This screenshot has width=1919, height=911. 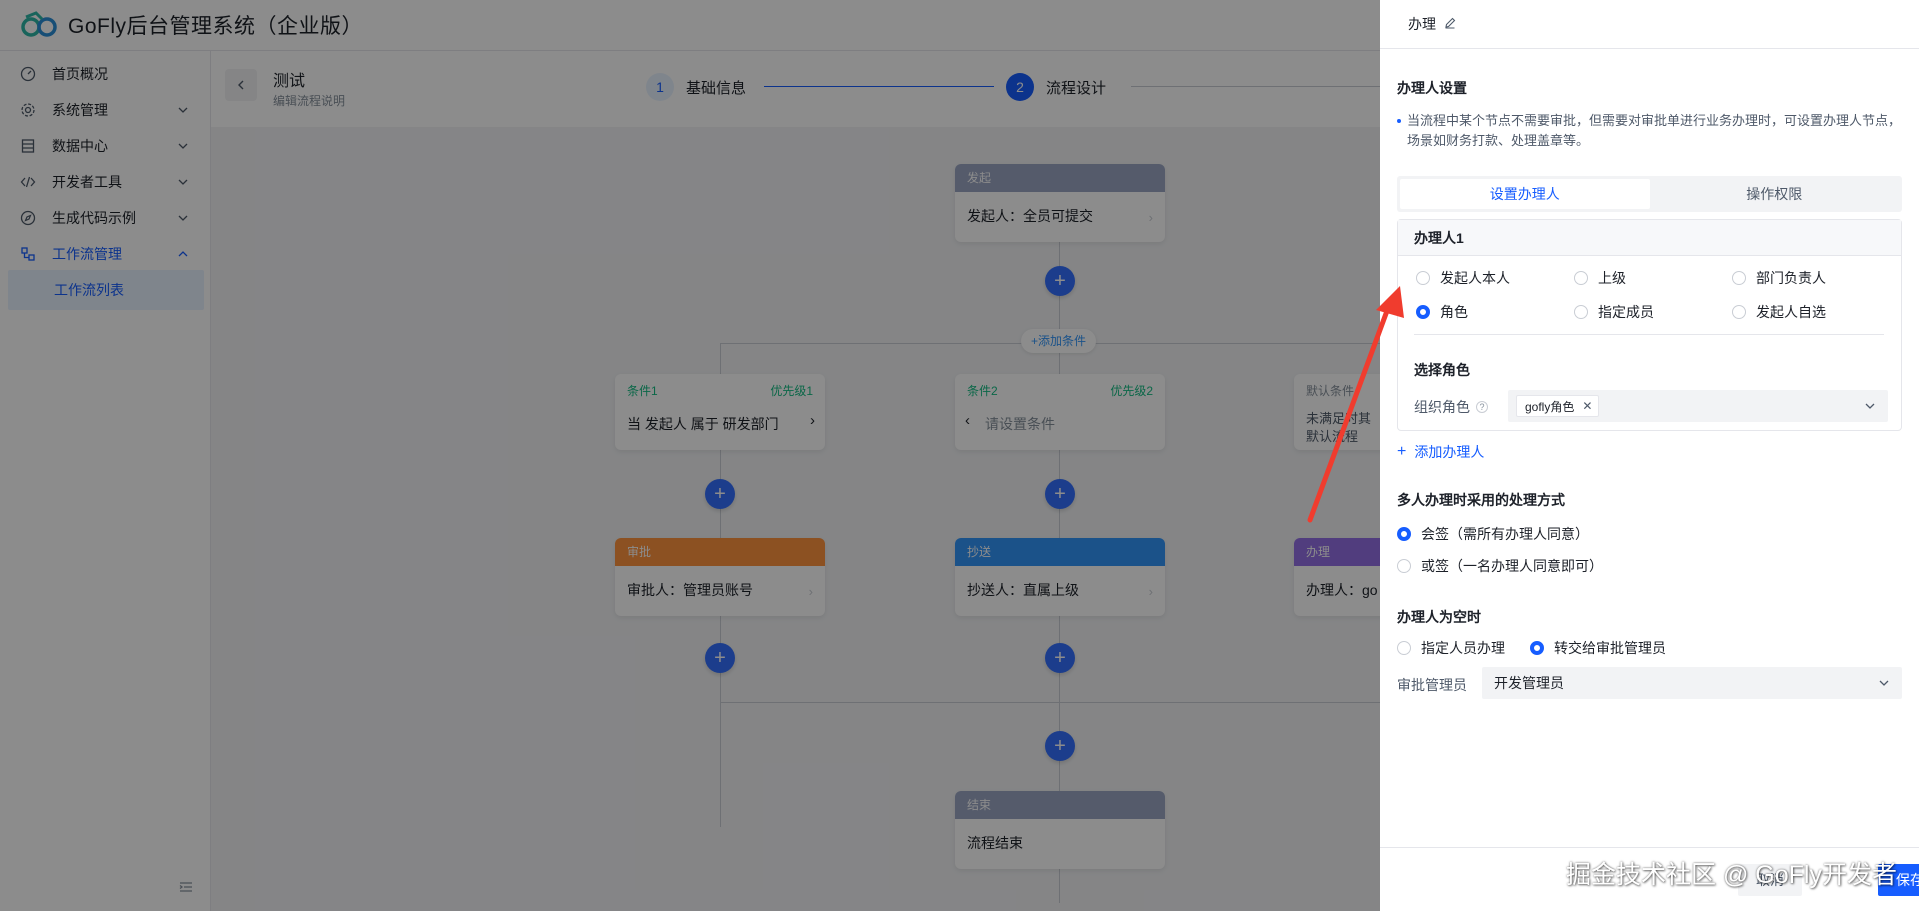 I want to click on radio-transfer-admin: 转交给审批管理员, so click(x=1598, y=648).